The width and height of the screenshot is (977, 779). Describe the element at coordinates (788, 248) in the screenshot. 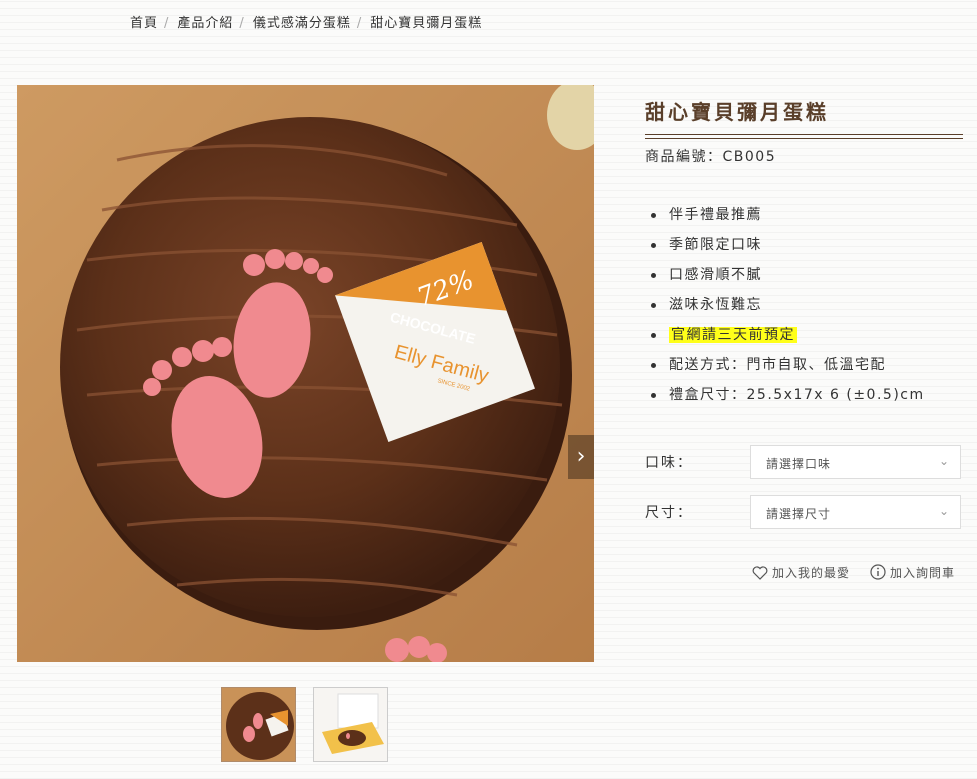

I see `list-item: 季節限定口味` at that location.